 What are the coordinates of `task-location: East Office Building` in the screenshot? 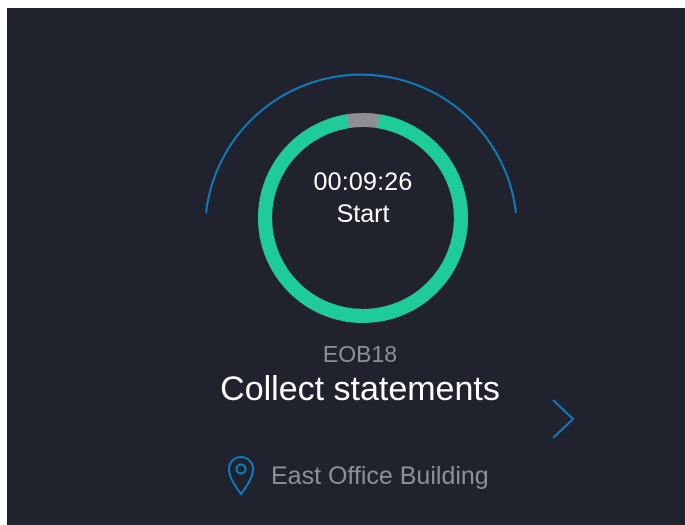 It's located at (358, 476).